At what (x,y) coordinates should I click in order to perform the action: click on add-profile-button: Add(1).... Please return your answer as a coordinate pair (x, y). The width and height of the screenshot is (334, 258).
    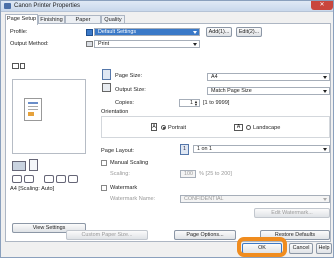
    Looking at the image, I should click on (219, 32).